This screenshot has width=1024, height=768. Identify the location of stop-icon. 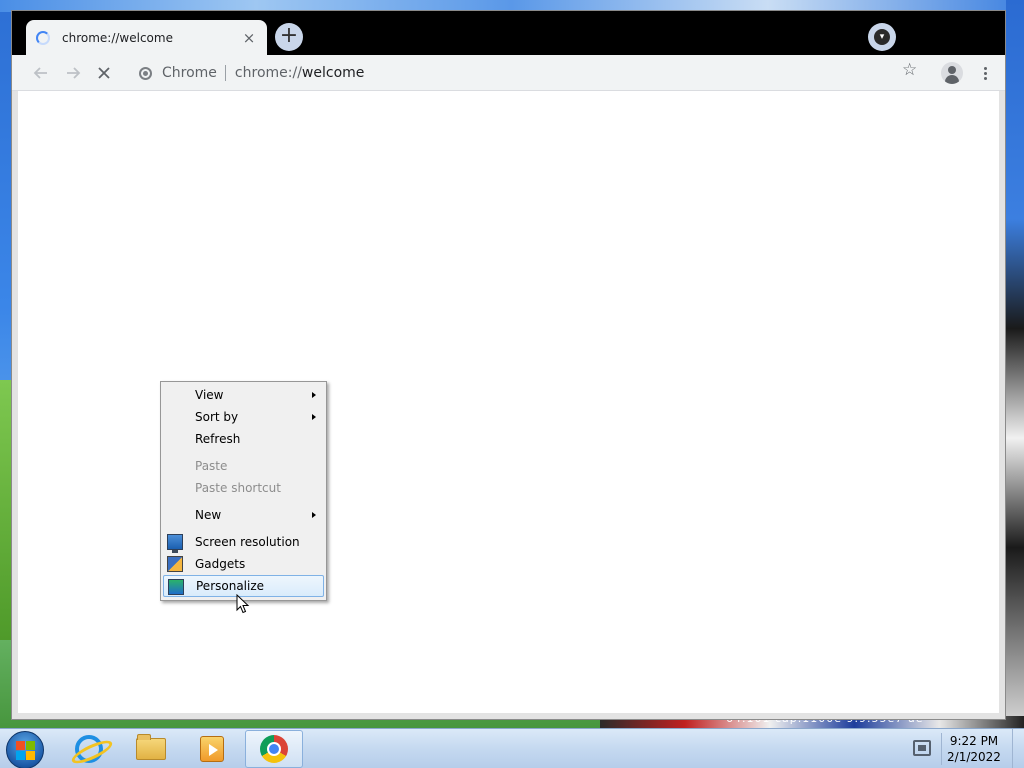
(104, 73).